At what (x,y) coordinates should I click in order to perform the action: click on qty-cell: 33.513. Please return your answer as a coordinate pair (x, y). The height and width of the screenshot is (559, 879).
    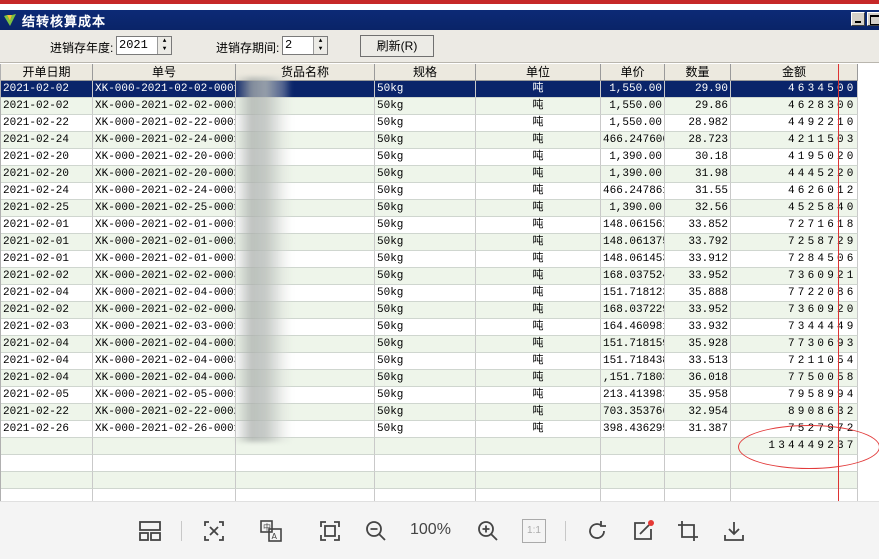
    Looking at the image, I should click on (698, 361).